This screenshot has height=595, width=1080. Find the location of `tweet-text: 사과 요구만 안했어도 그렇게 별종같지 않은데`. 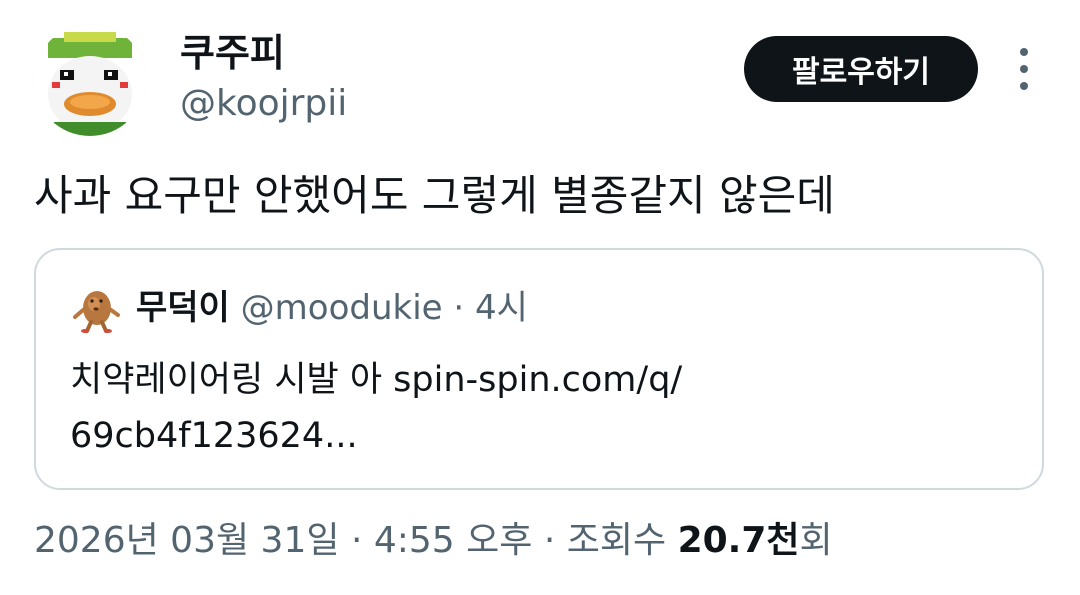

tweet-text: 사과 요구만 안했어도 그렇게 별종같지 않은데 is located at coordinates (434, 195).